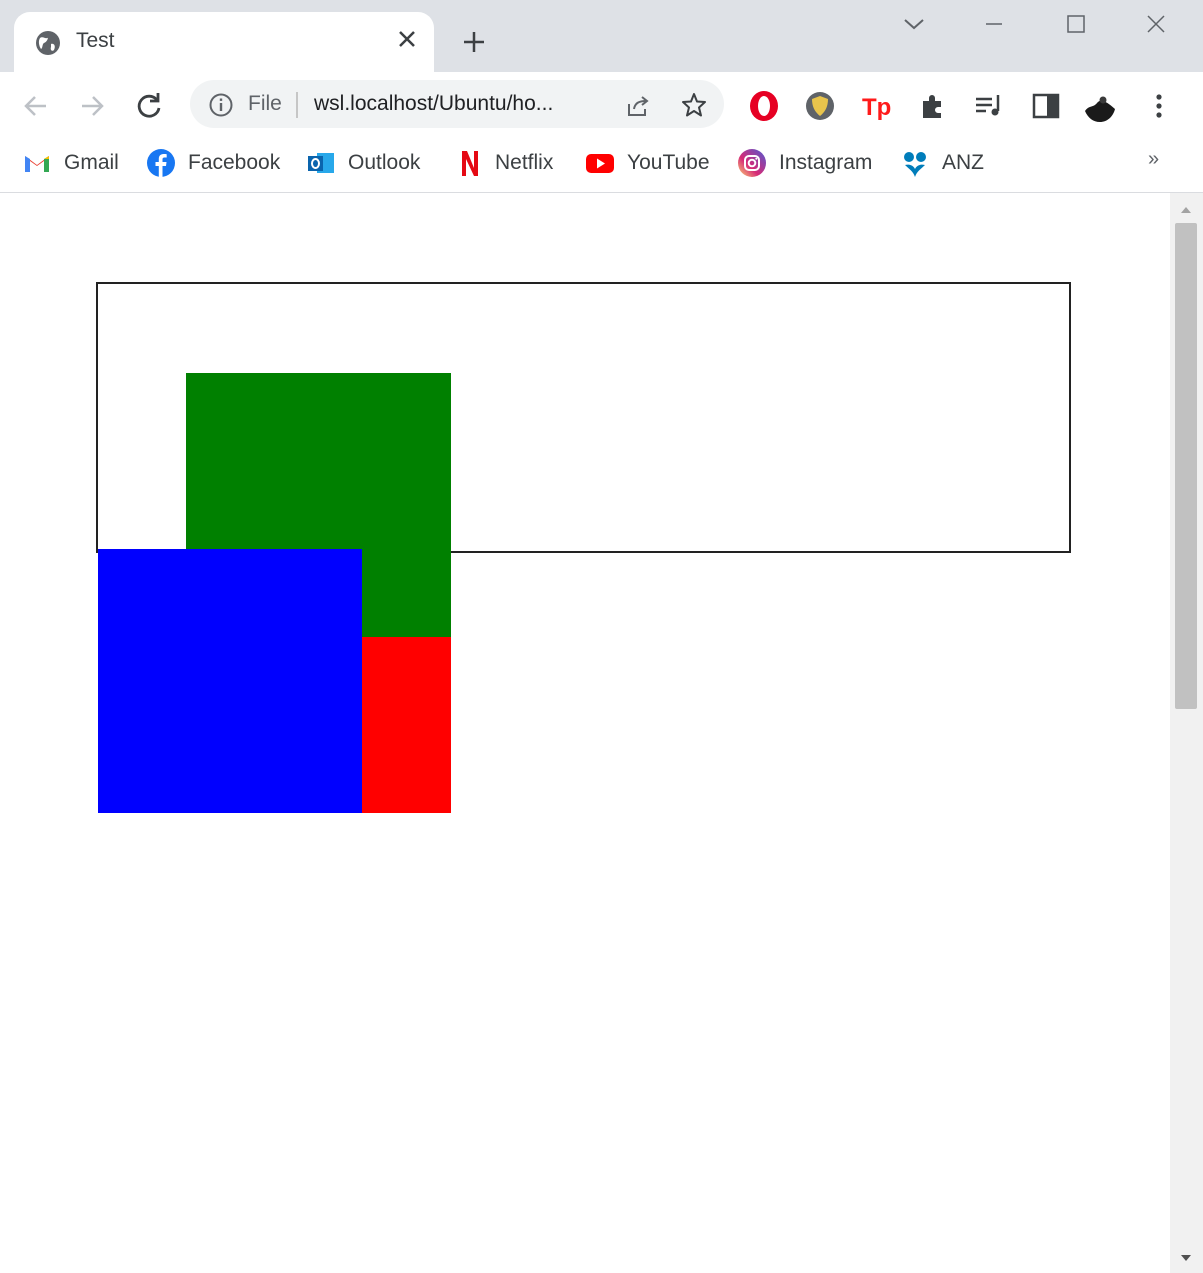  What do you see at coordinates (37, 164) in the screenshot?
I see `gmail-icon` at bounding box center [37, 164].